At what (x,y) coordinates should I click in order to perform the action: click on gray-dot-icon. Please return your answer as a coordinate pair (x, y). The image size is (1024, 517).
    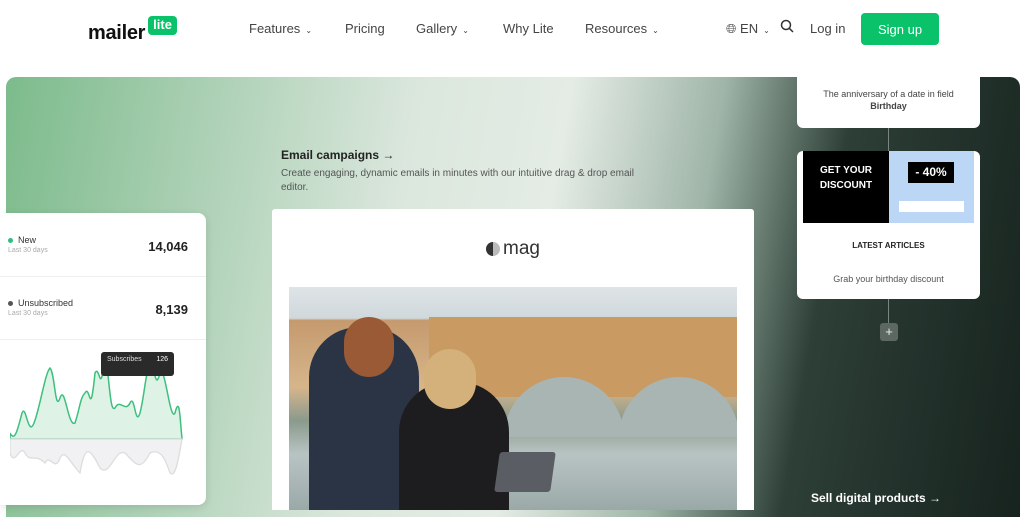
    Looking at the image, I should click on (10, 304).